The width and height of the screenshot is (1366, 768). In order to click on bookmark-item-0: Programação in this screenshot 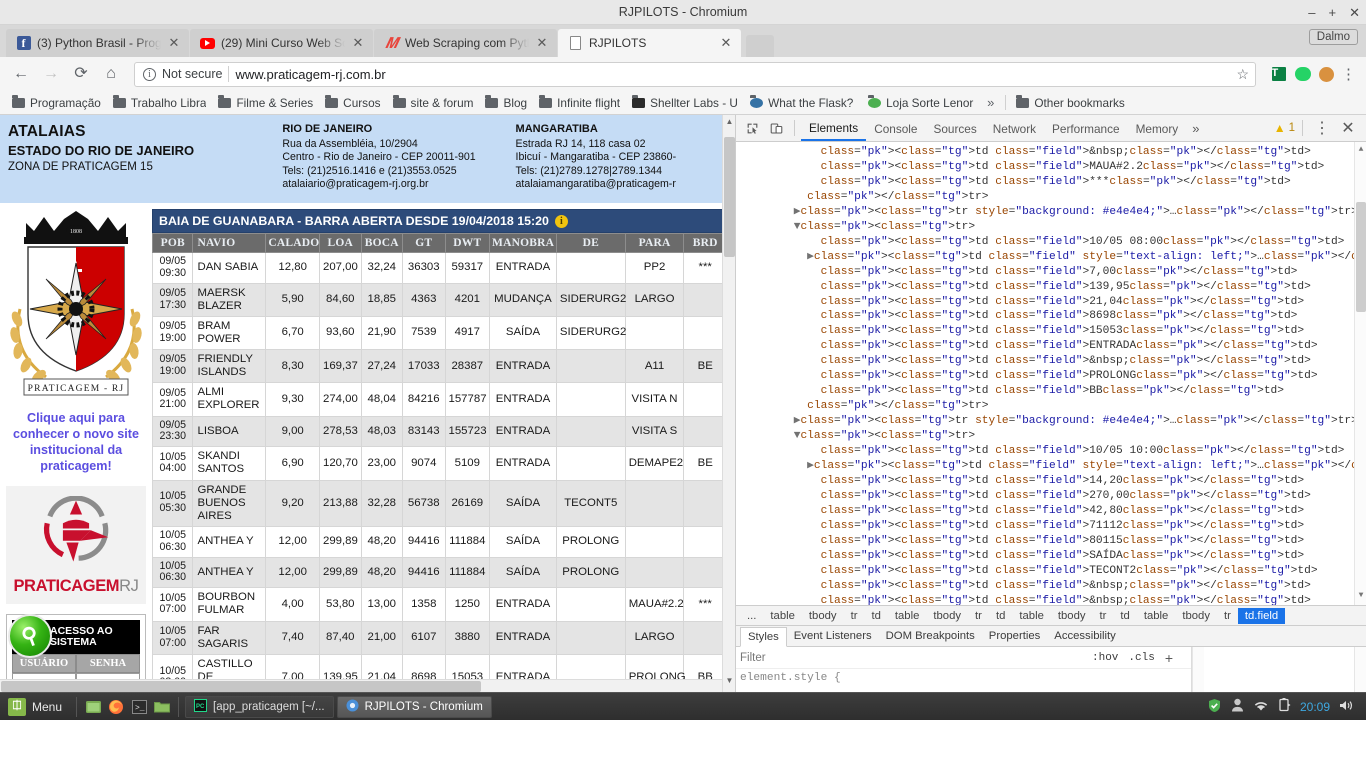, I will do `click(56, 103)`.